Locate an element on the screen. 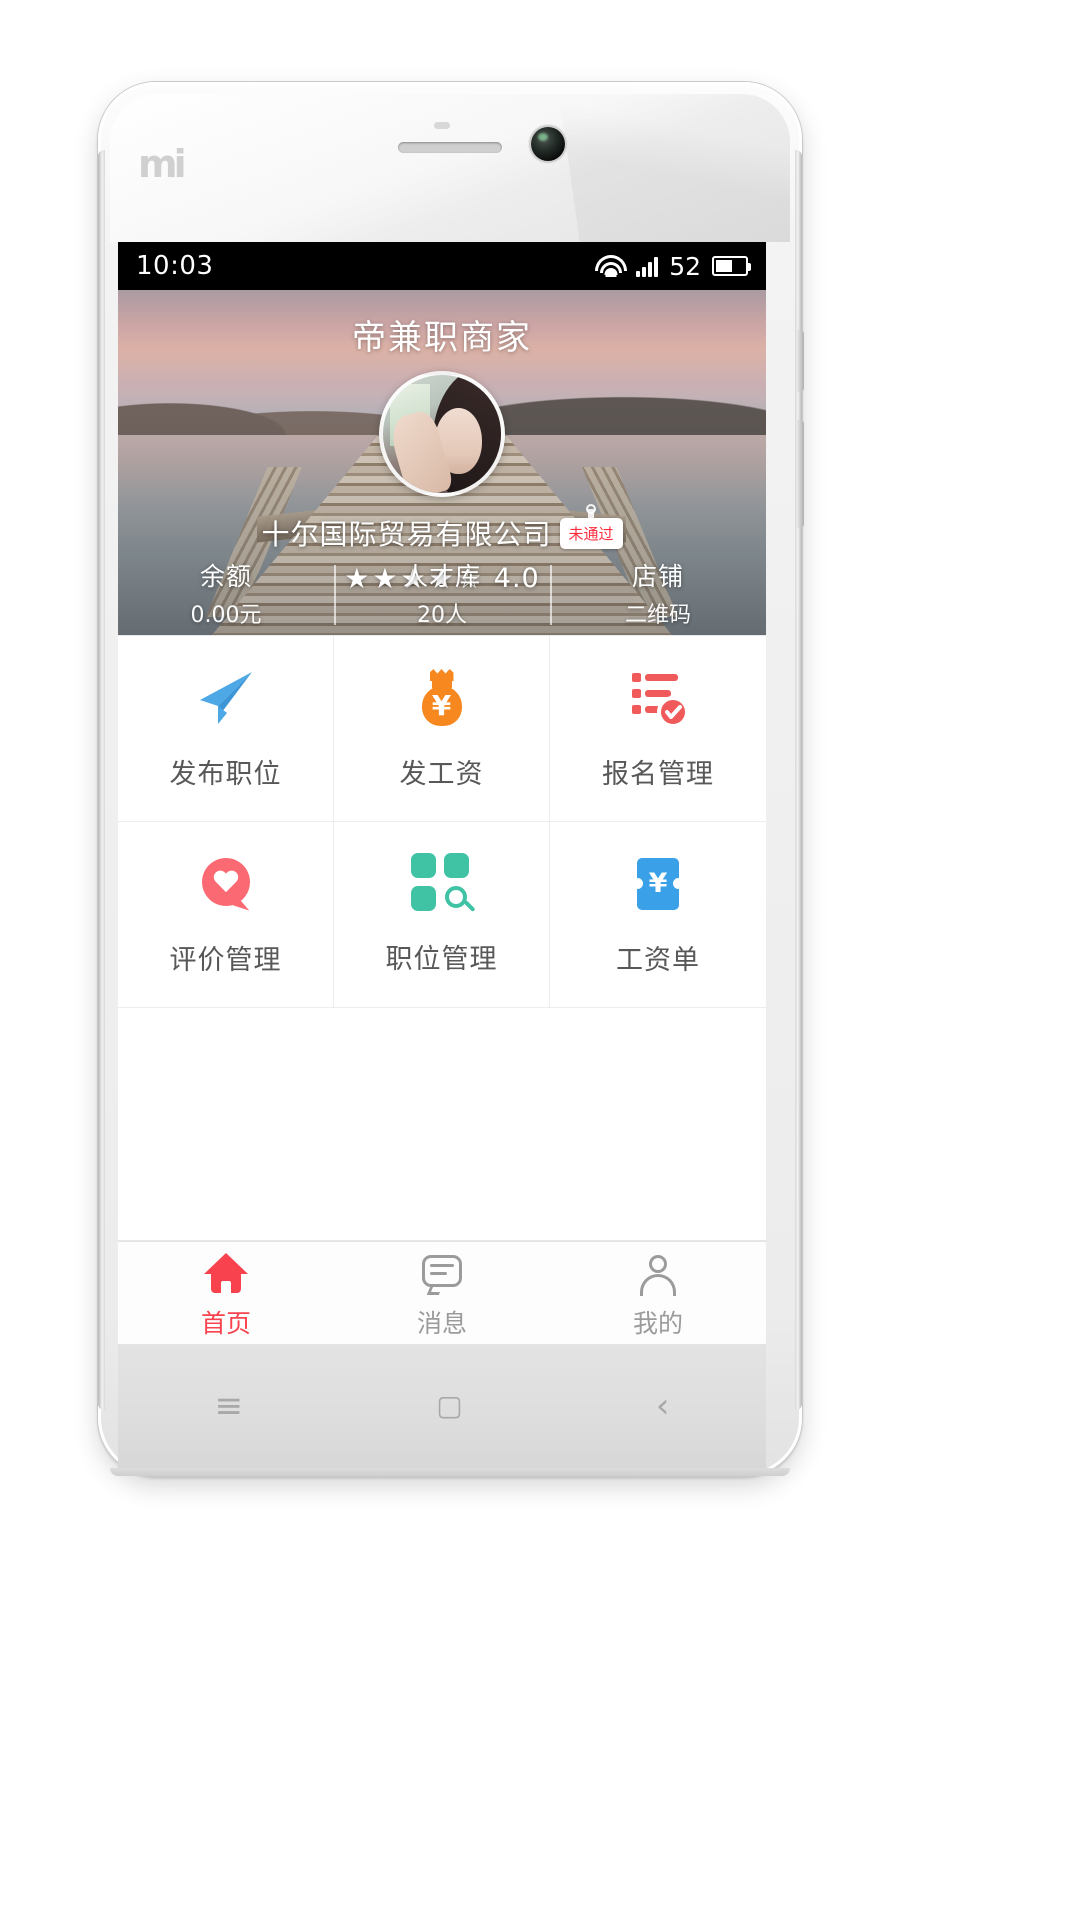 The image size is (1080, 1920). menu-item-publish-job: 发布职位 is located at coordinates (226, 729).